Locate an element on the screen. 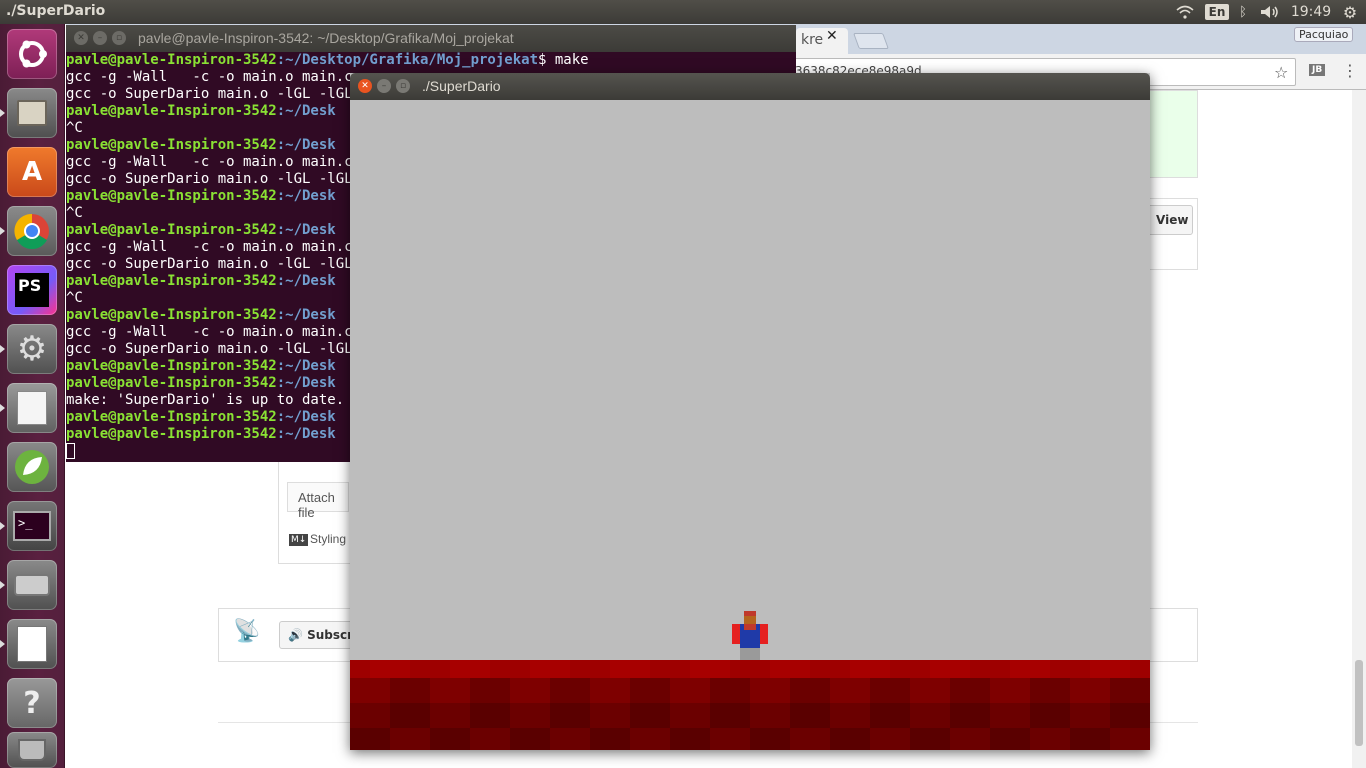 The width and height of the screenshot is (1366, 768). launcher-printer-icon is located at coordinates (32, 585).